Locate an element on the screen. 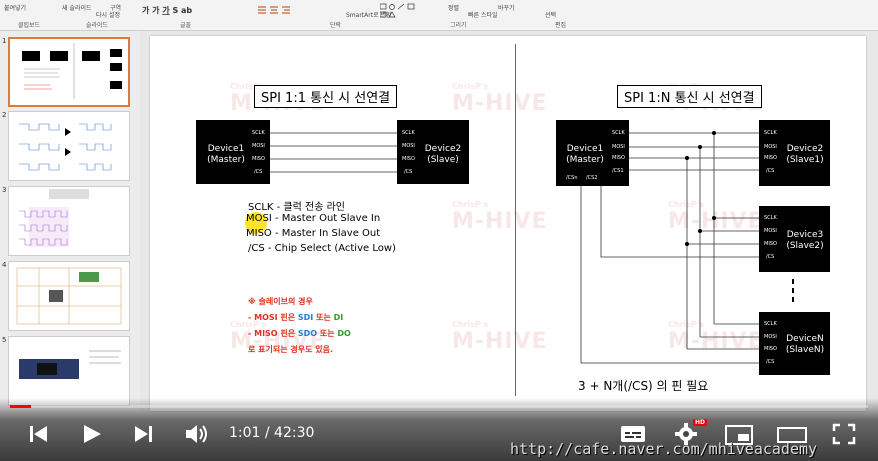  note-text: - MISO 핀은 is located at coordinates (273, 333).